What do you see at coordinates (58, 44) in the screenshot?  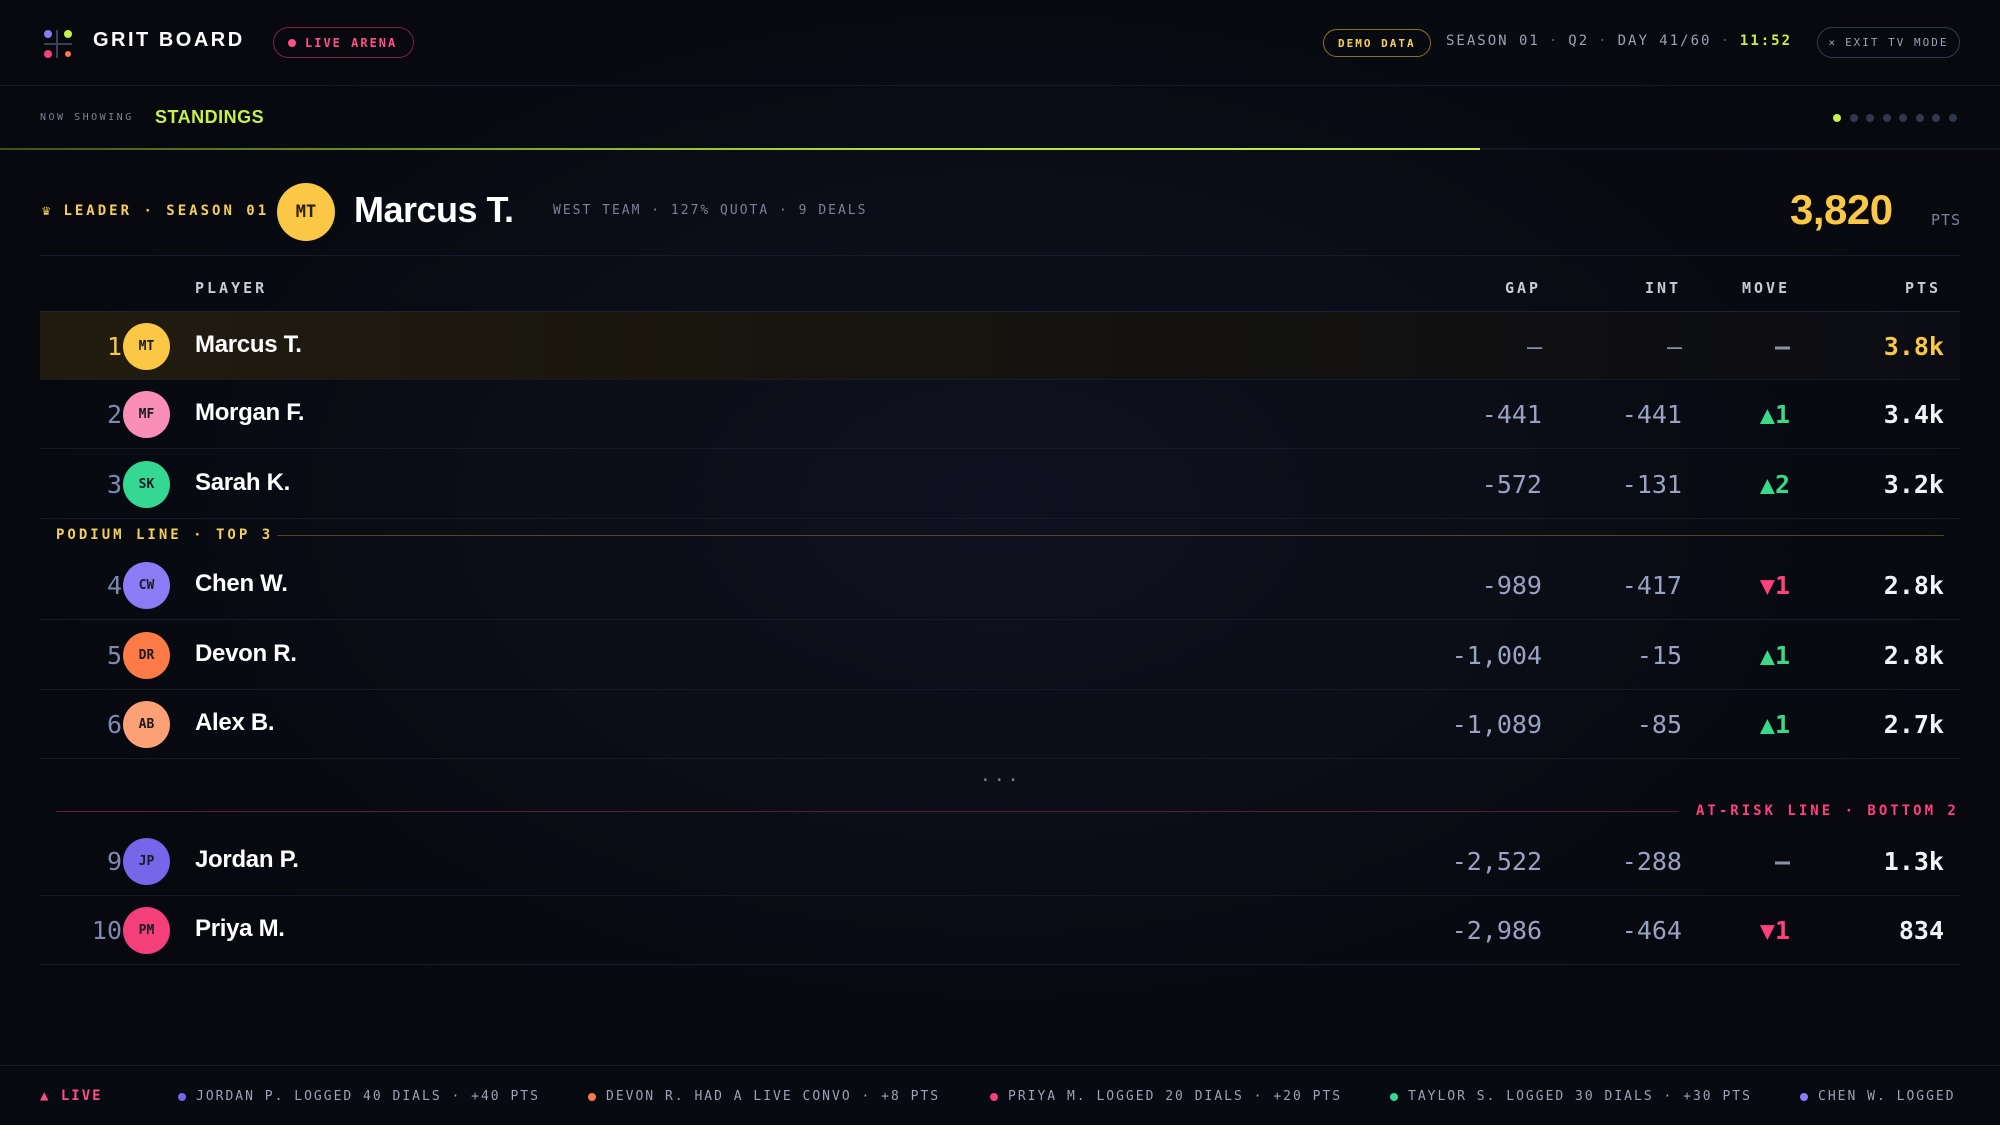 I see `grit-logo-icon` at bounding box center [58, 44].